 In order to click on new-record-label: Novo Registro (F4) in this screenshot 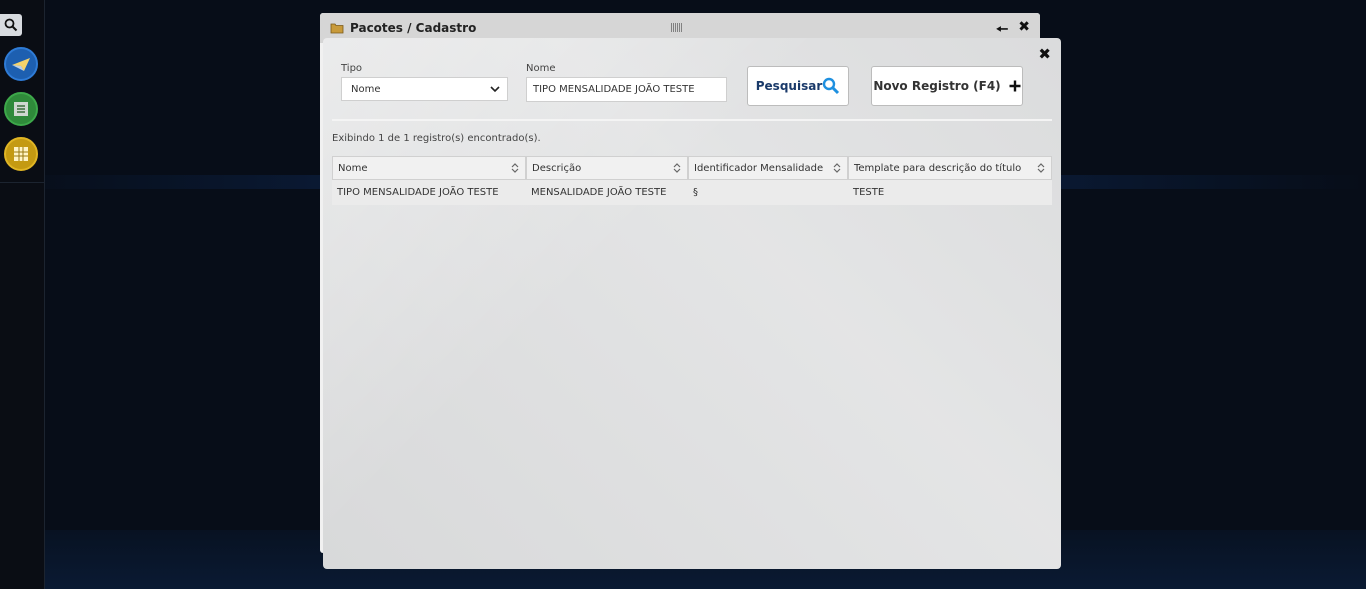, I will do `click(937, 86)`.